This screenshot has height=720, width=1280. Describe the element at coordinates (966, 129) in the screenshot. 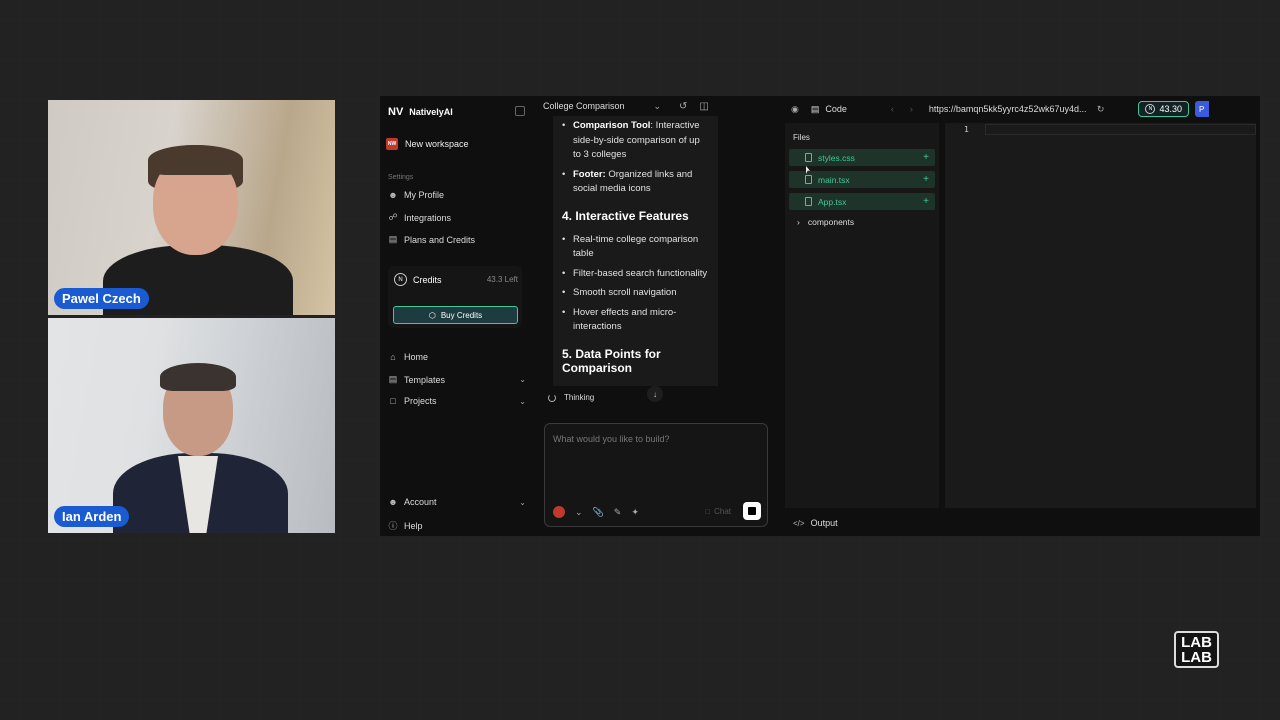

I see `line-number: 1` at that location.